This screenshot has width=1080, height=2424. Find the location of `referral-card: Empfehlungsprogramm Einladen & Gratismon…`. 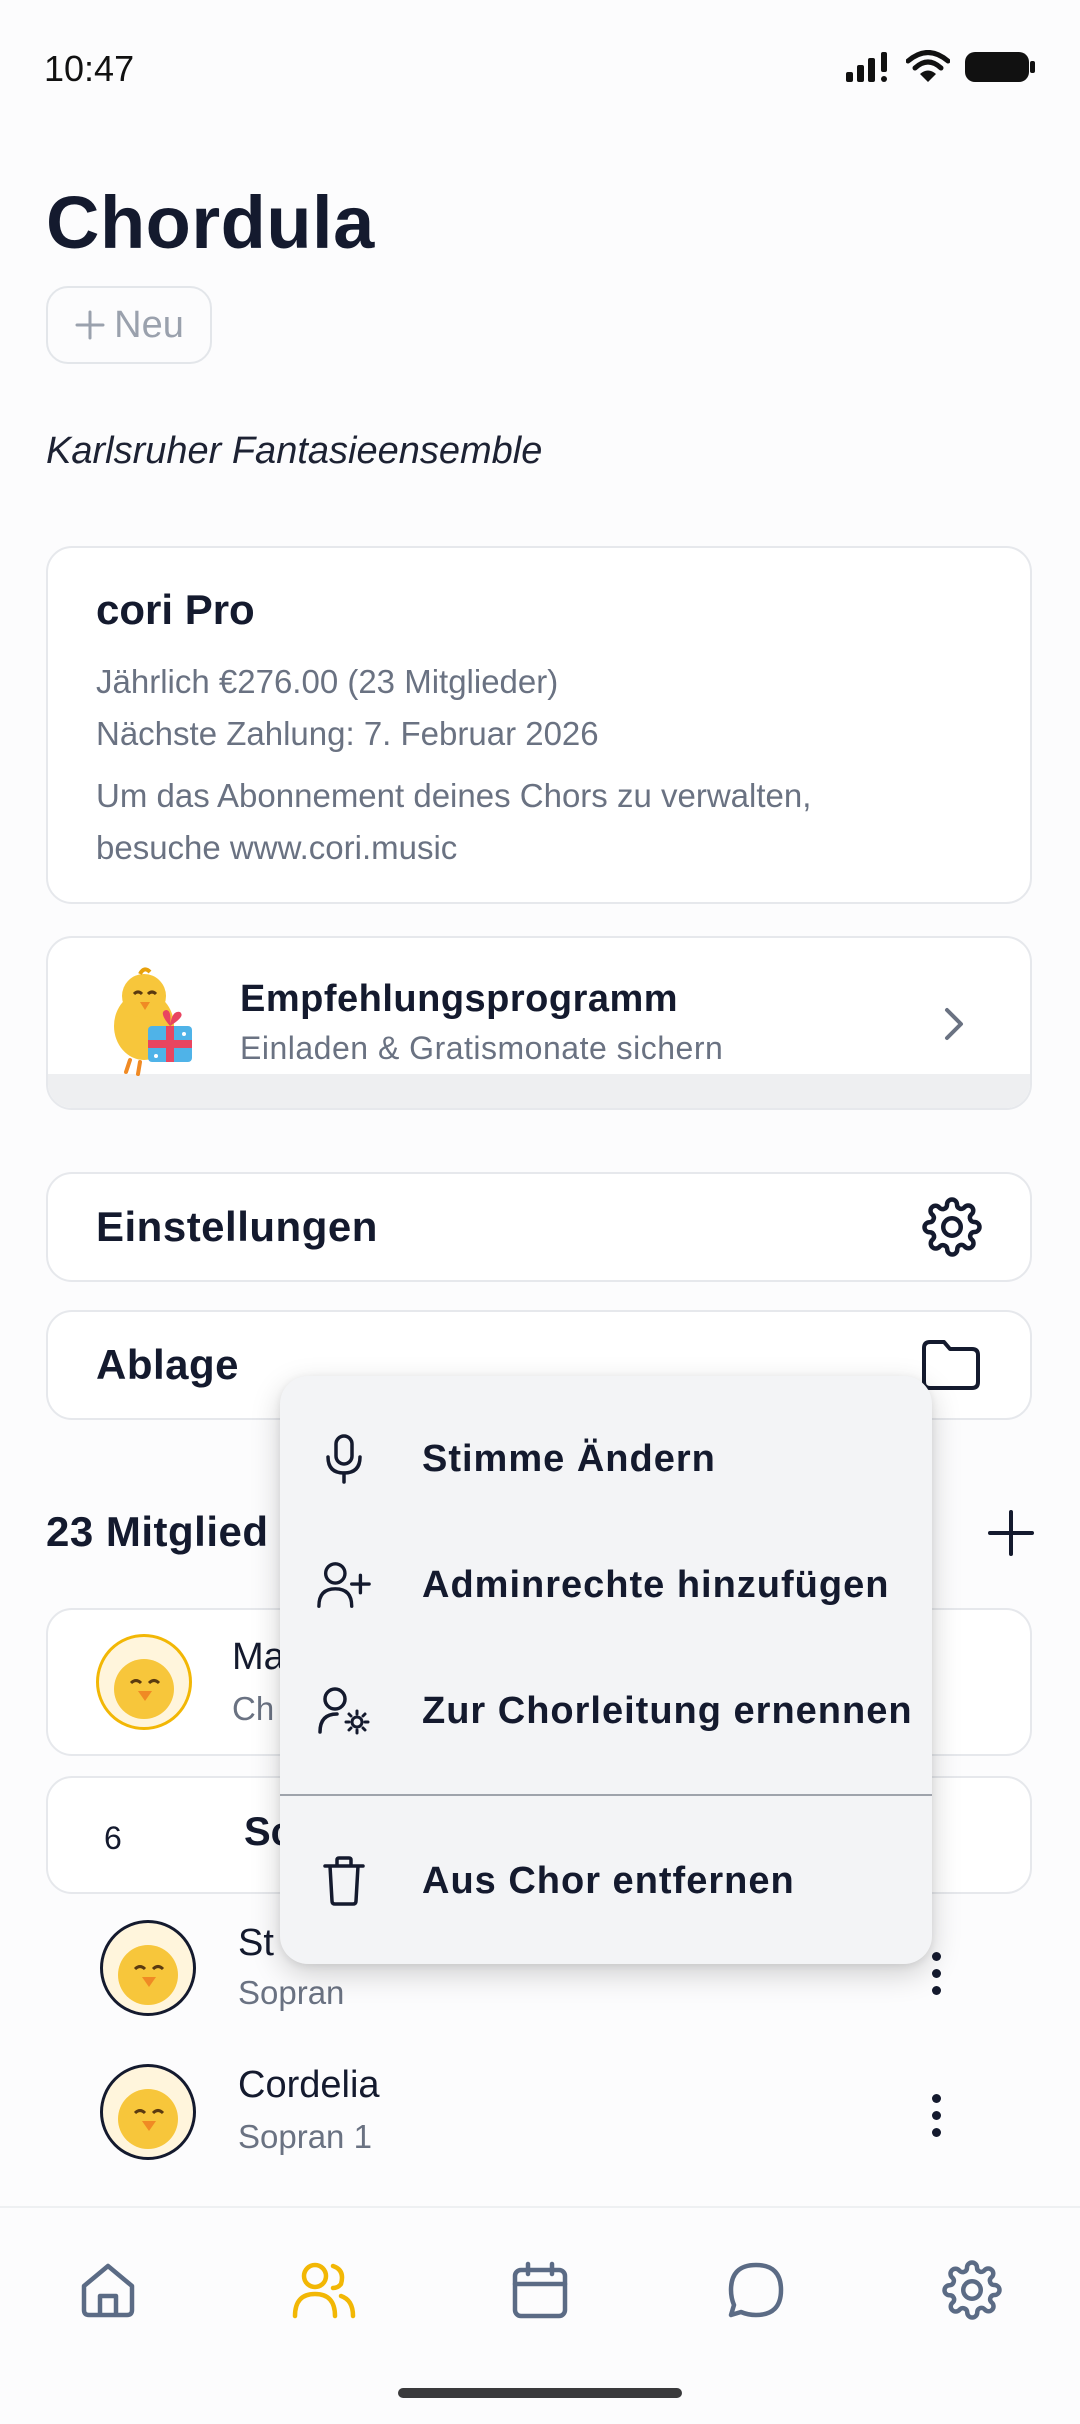

referral-card: Empfehlungsprogramm Einladen & Gratismon… is located at coordinates (539, 1023).